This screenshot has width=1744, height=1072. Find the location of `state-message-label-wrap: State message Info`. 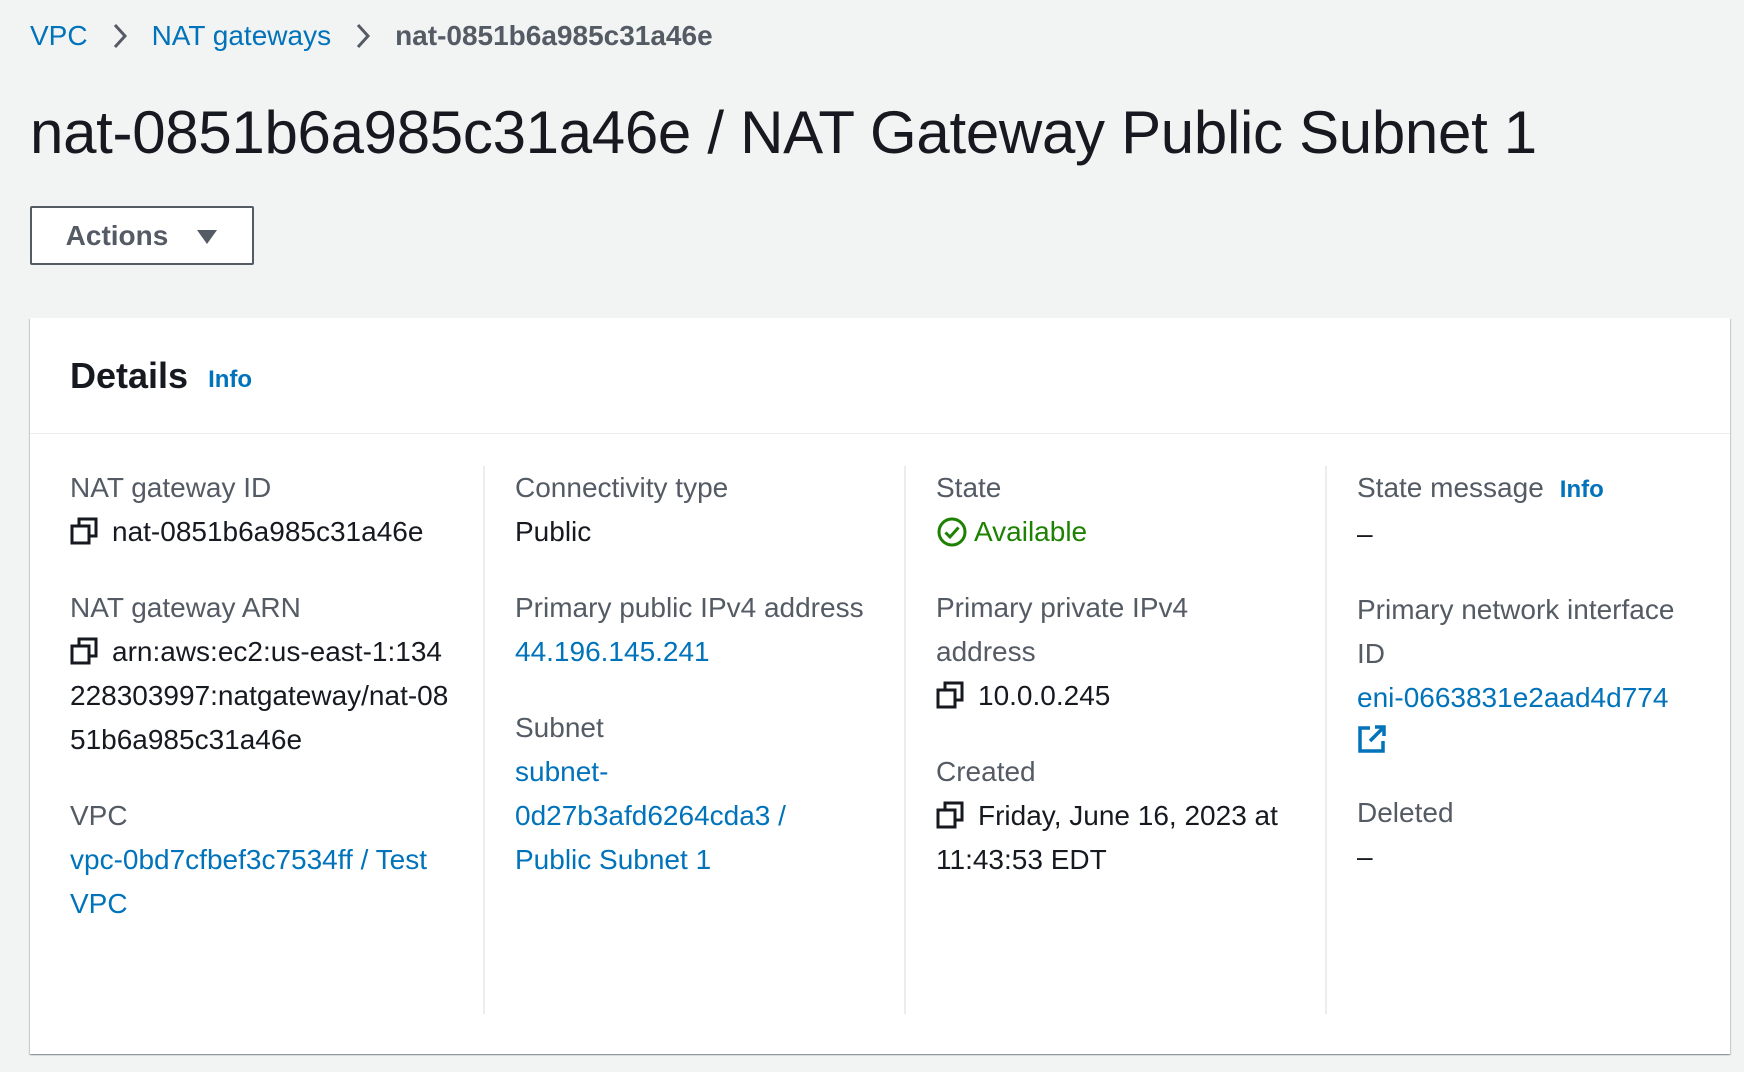

state-message-label-wrap: State message Info is located at coordinates (1536, 489).